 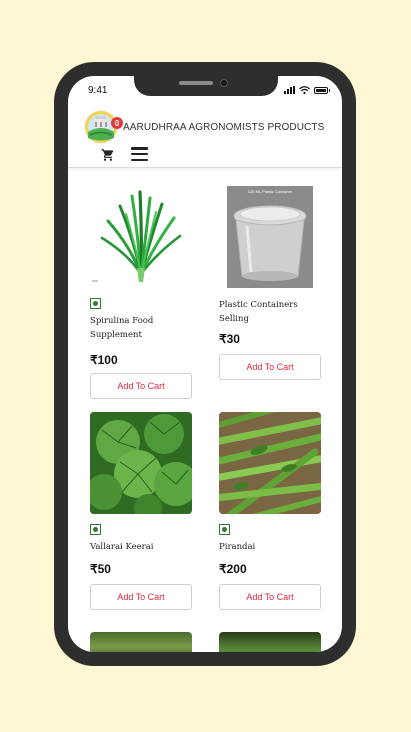 What do you see at coordinates (233, 569) in the screenshot?
I see `product-price: ₹200` at bounding box center [233, 569].